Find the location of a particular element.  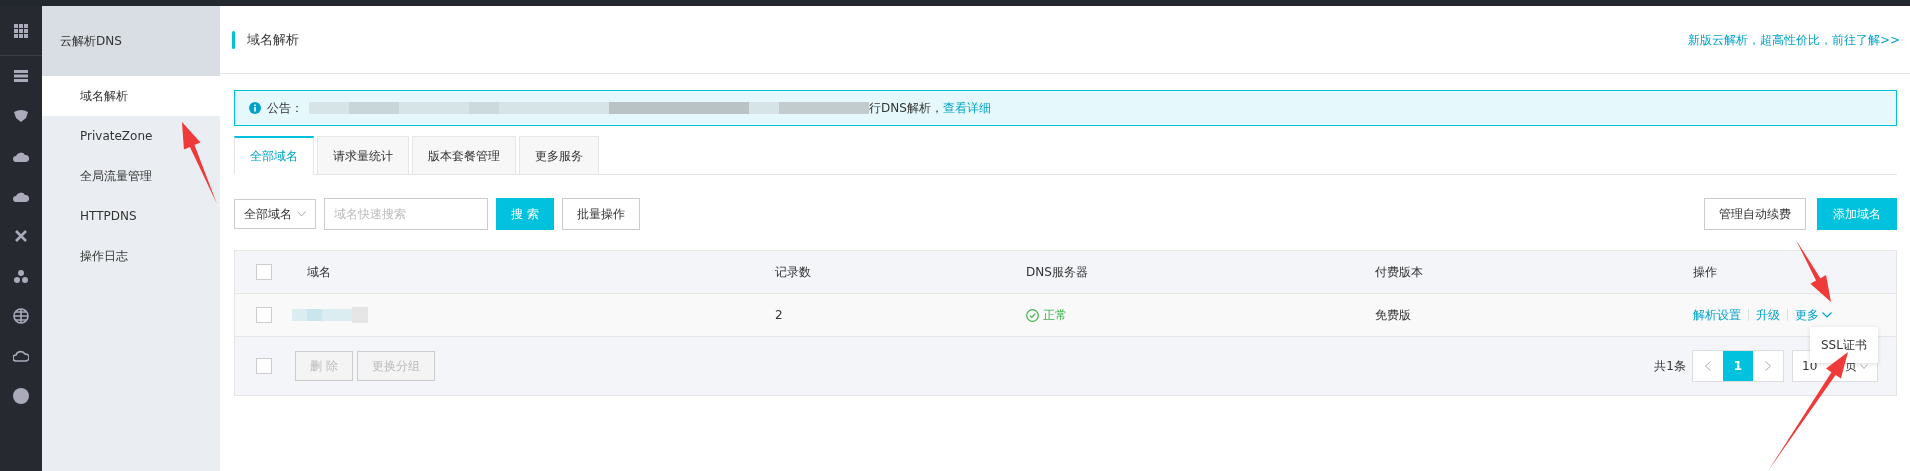

sidebar-item: 域名解析 is located at coordinates (131, 96).